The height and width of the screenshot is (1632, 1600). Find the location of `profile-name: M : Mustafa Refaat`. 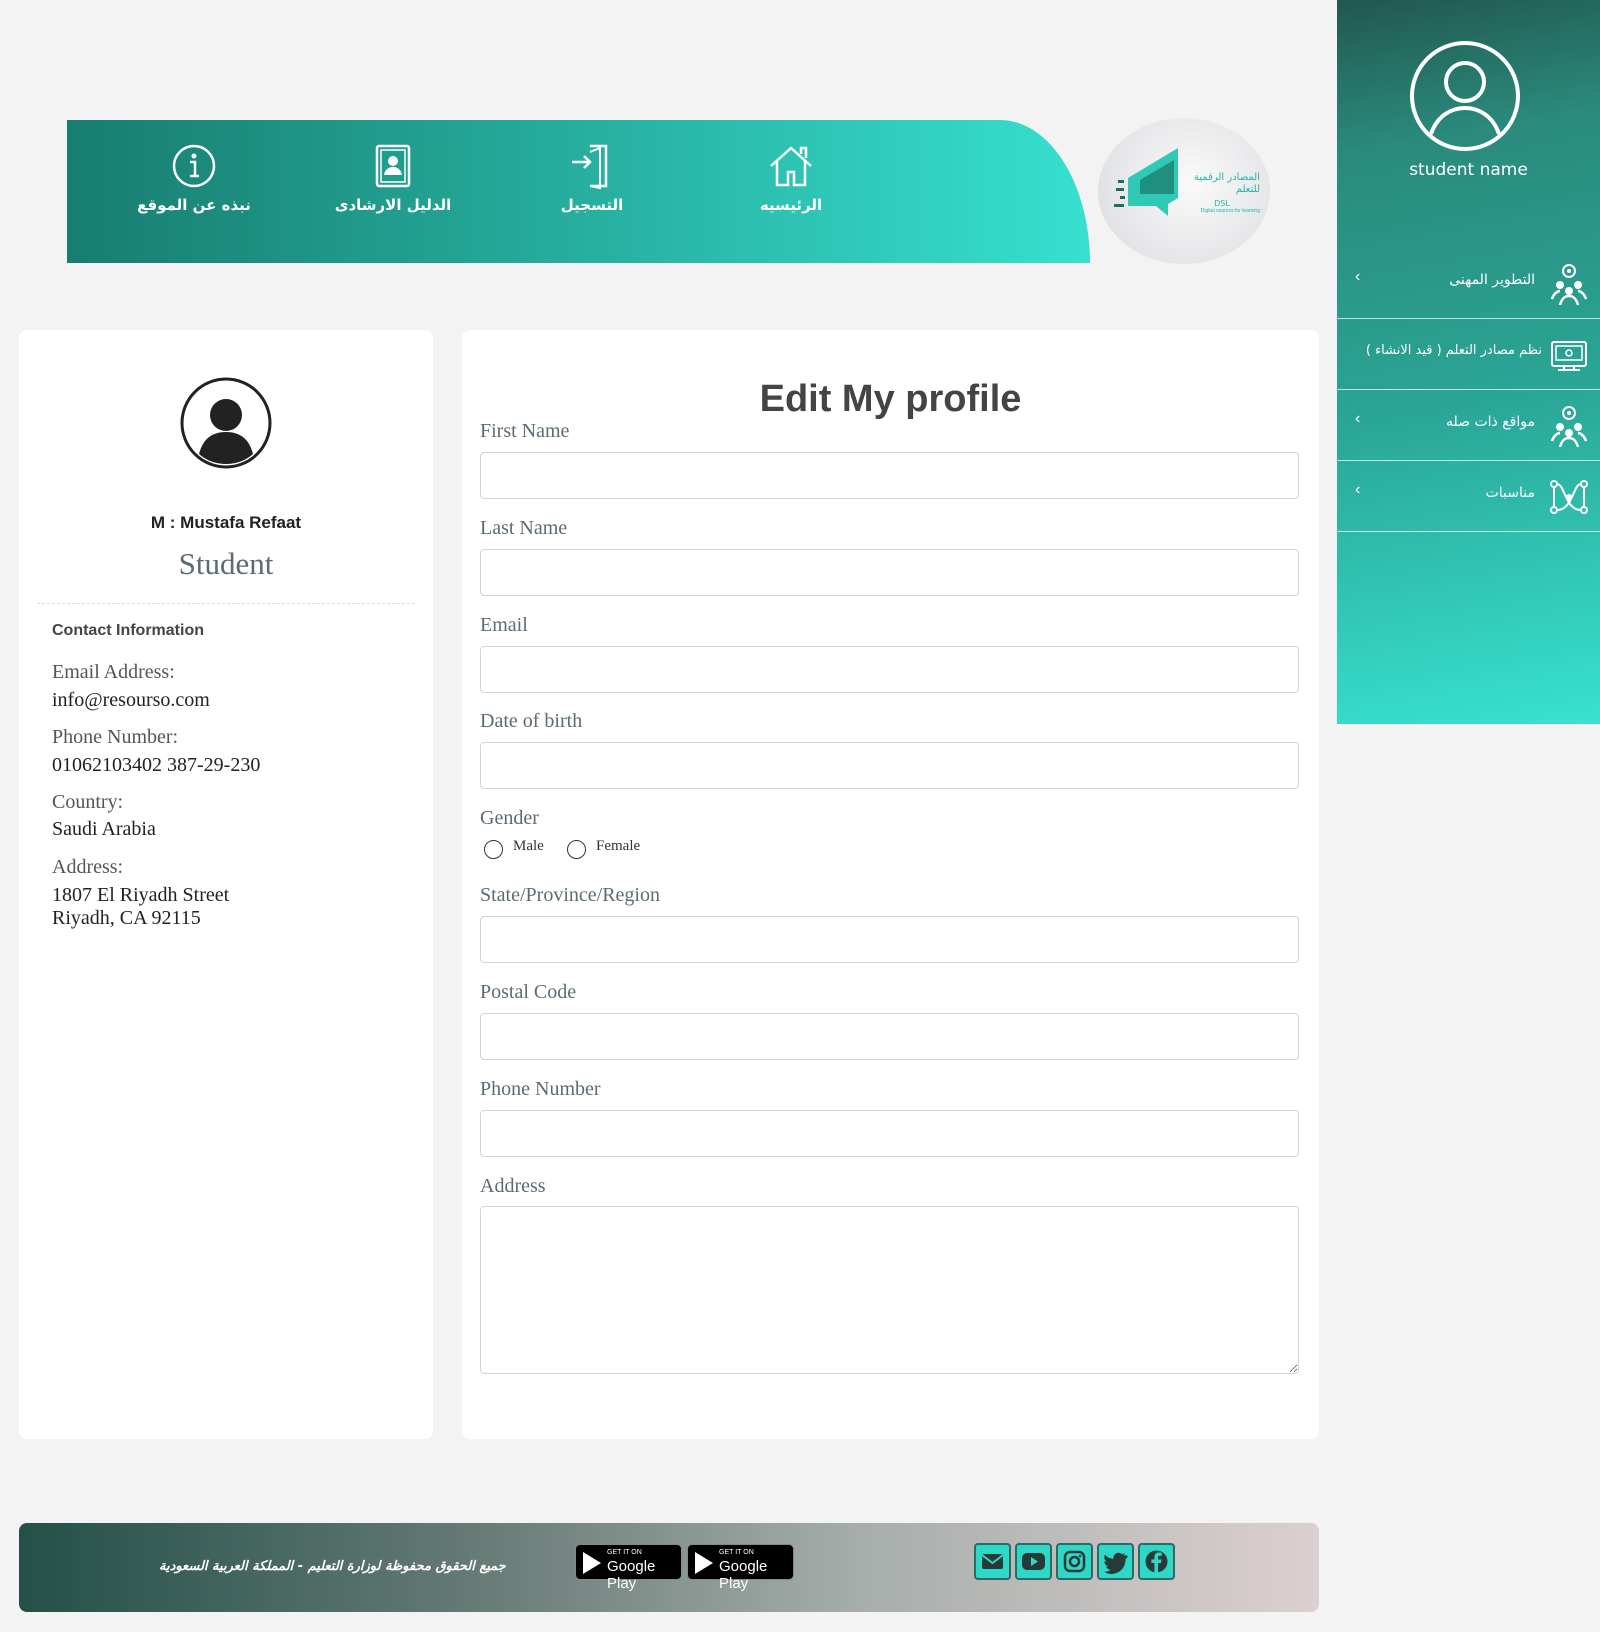

profile-name: M : Mustafa Refaat is located at coordinates (226, 522).